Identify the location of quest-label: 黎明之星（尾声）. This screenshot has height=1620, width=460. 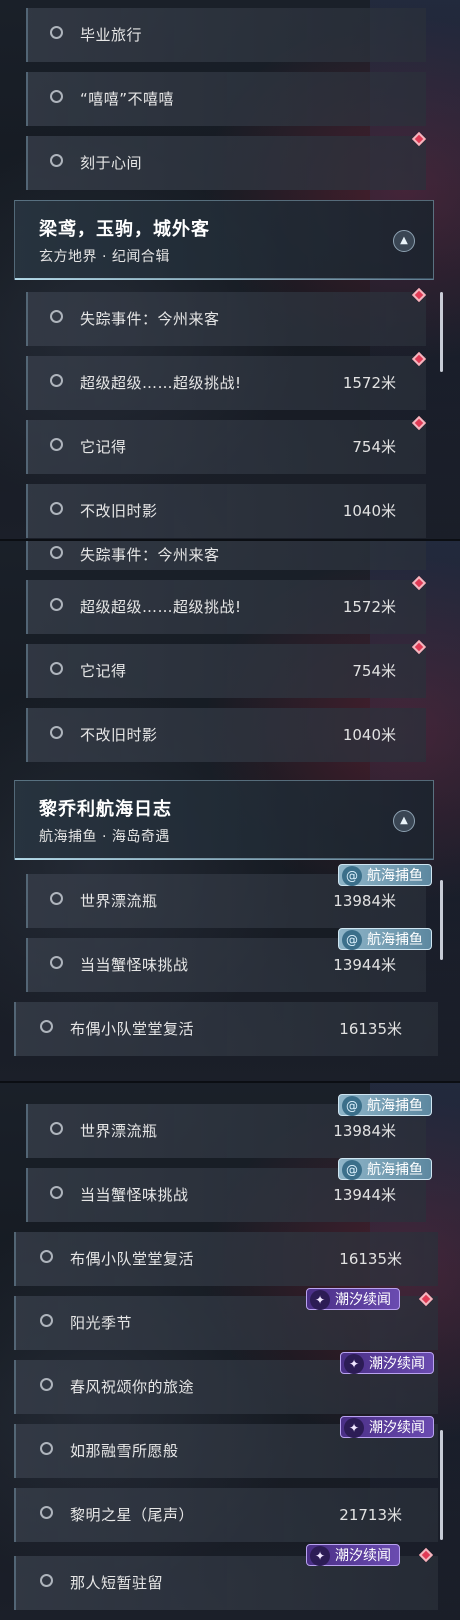
(132, 1515).